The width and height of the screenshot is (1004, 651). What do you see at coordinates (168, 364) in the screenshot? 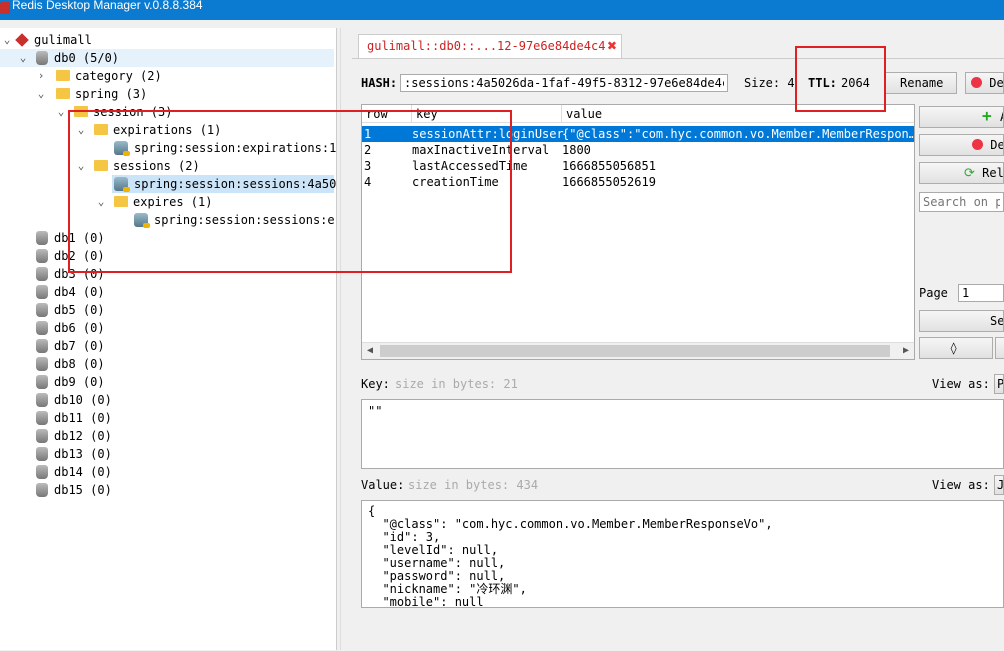
I see `tree-db8: db8 (0)` at bounding box center [168, 364].